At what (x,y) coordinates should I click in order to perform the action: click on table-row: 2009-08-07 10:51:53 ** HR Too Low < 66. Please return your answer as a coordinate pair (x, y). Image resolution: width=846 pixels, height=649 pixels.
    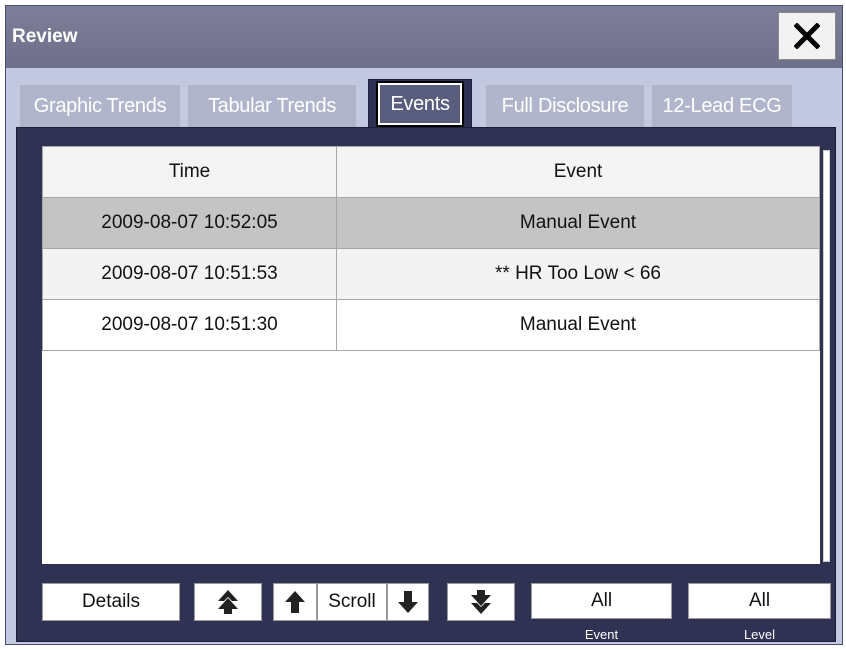
    Looking at the image, I should click on (431, 274).